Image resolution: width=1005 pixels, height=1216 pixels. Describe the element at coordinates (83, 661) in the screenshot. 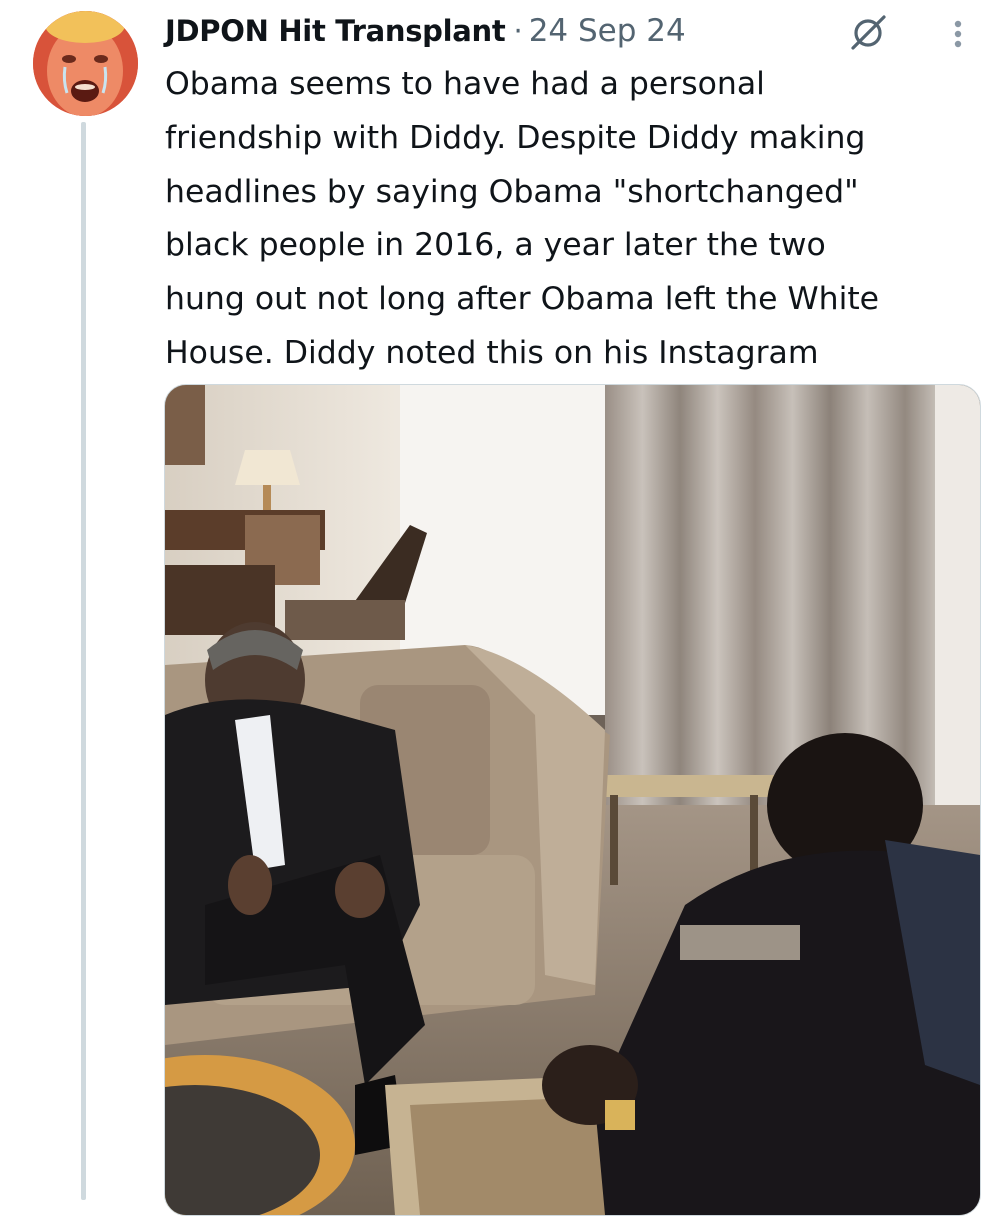

I see `thread-line` at that location.